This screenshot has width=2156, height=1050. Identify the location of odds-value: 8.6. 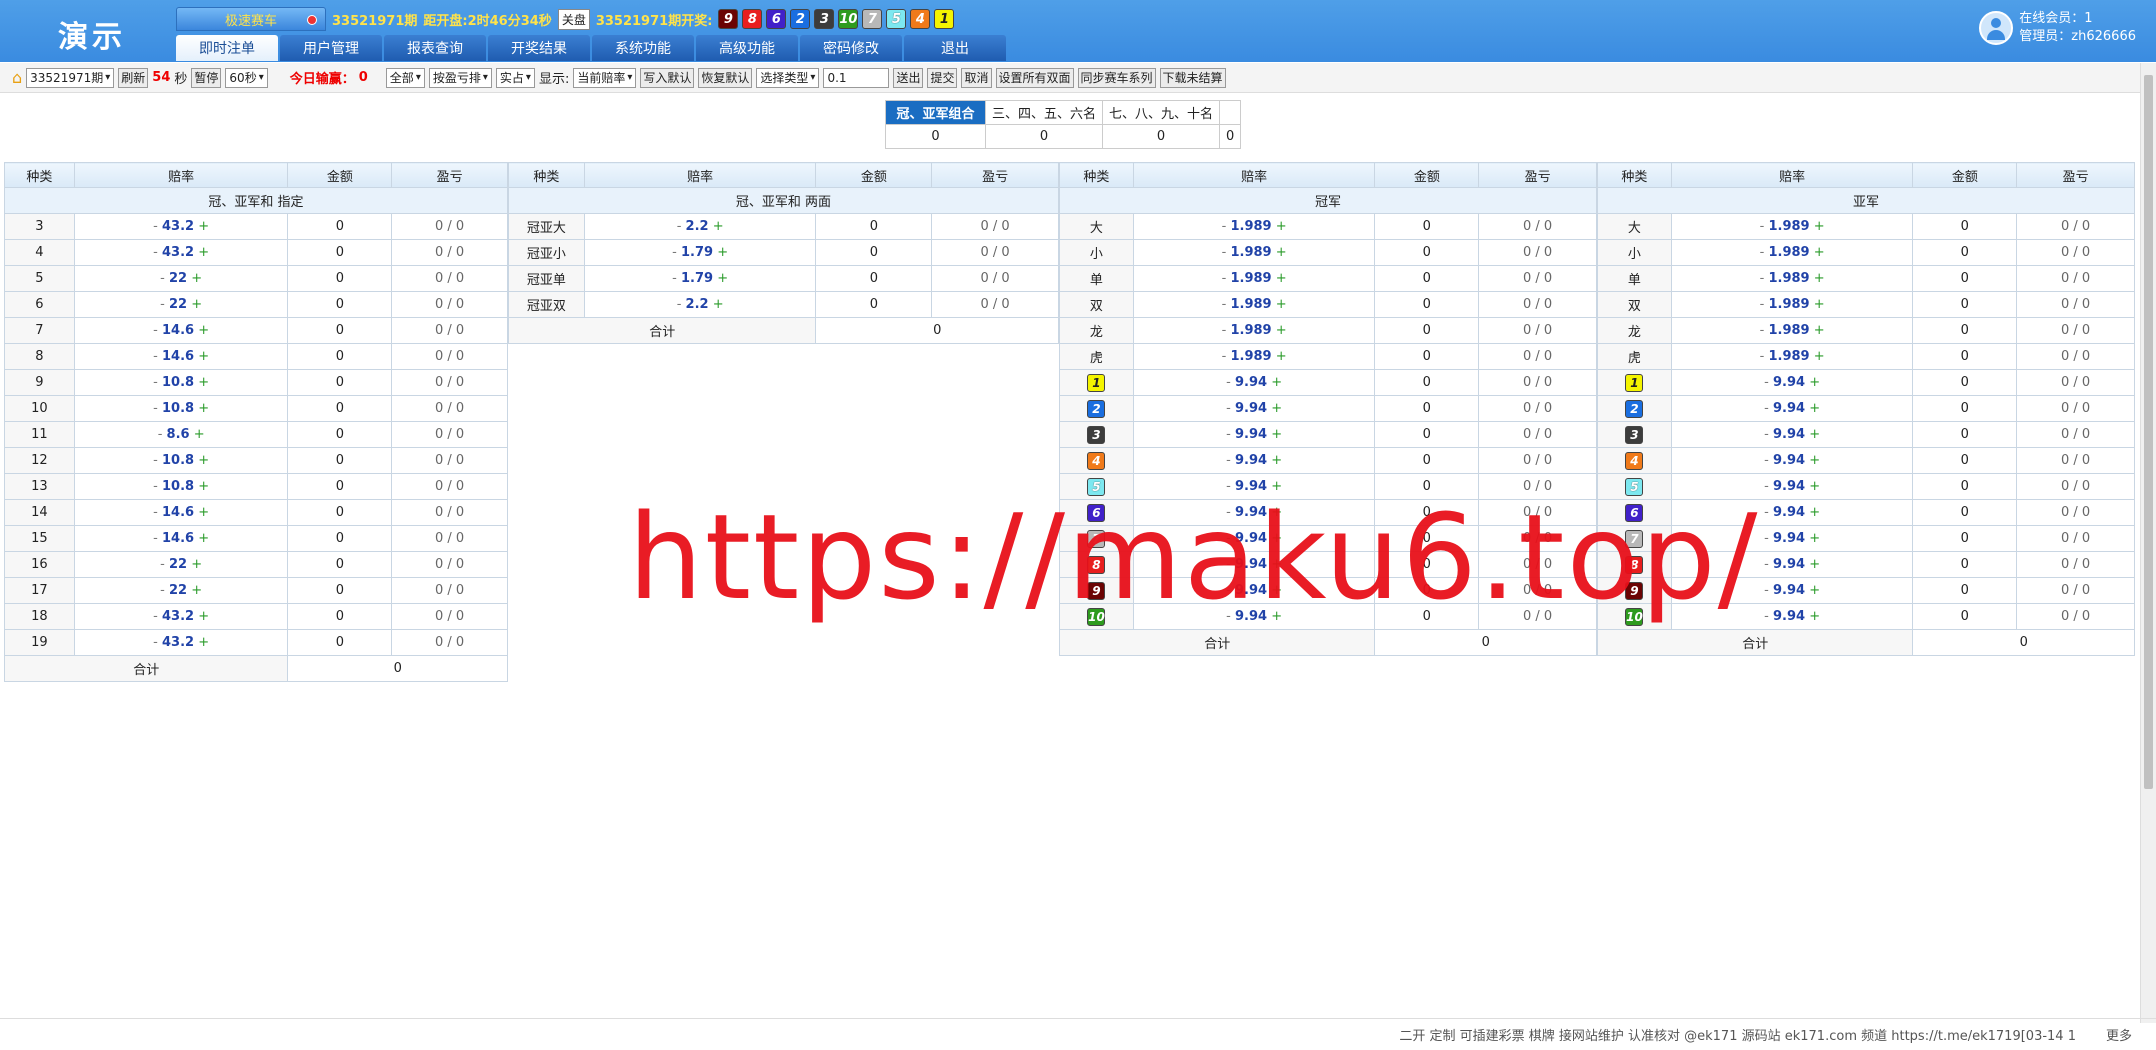
(178, 434).